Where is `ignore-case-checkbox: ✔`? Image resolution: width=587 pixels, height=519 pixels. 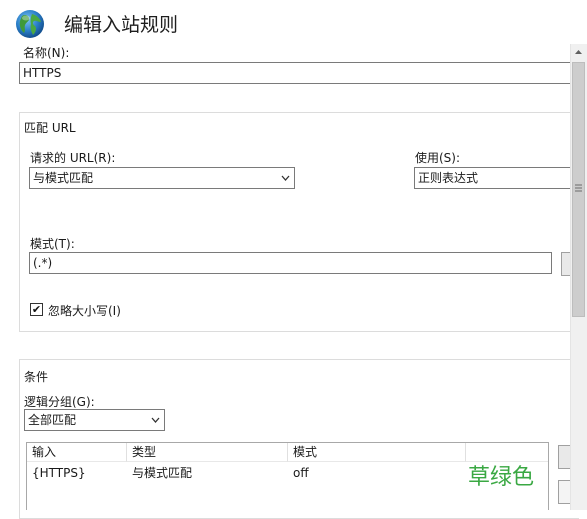
ignore-case-checkbox: ✔ is located at coordinates (36, 309).